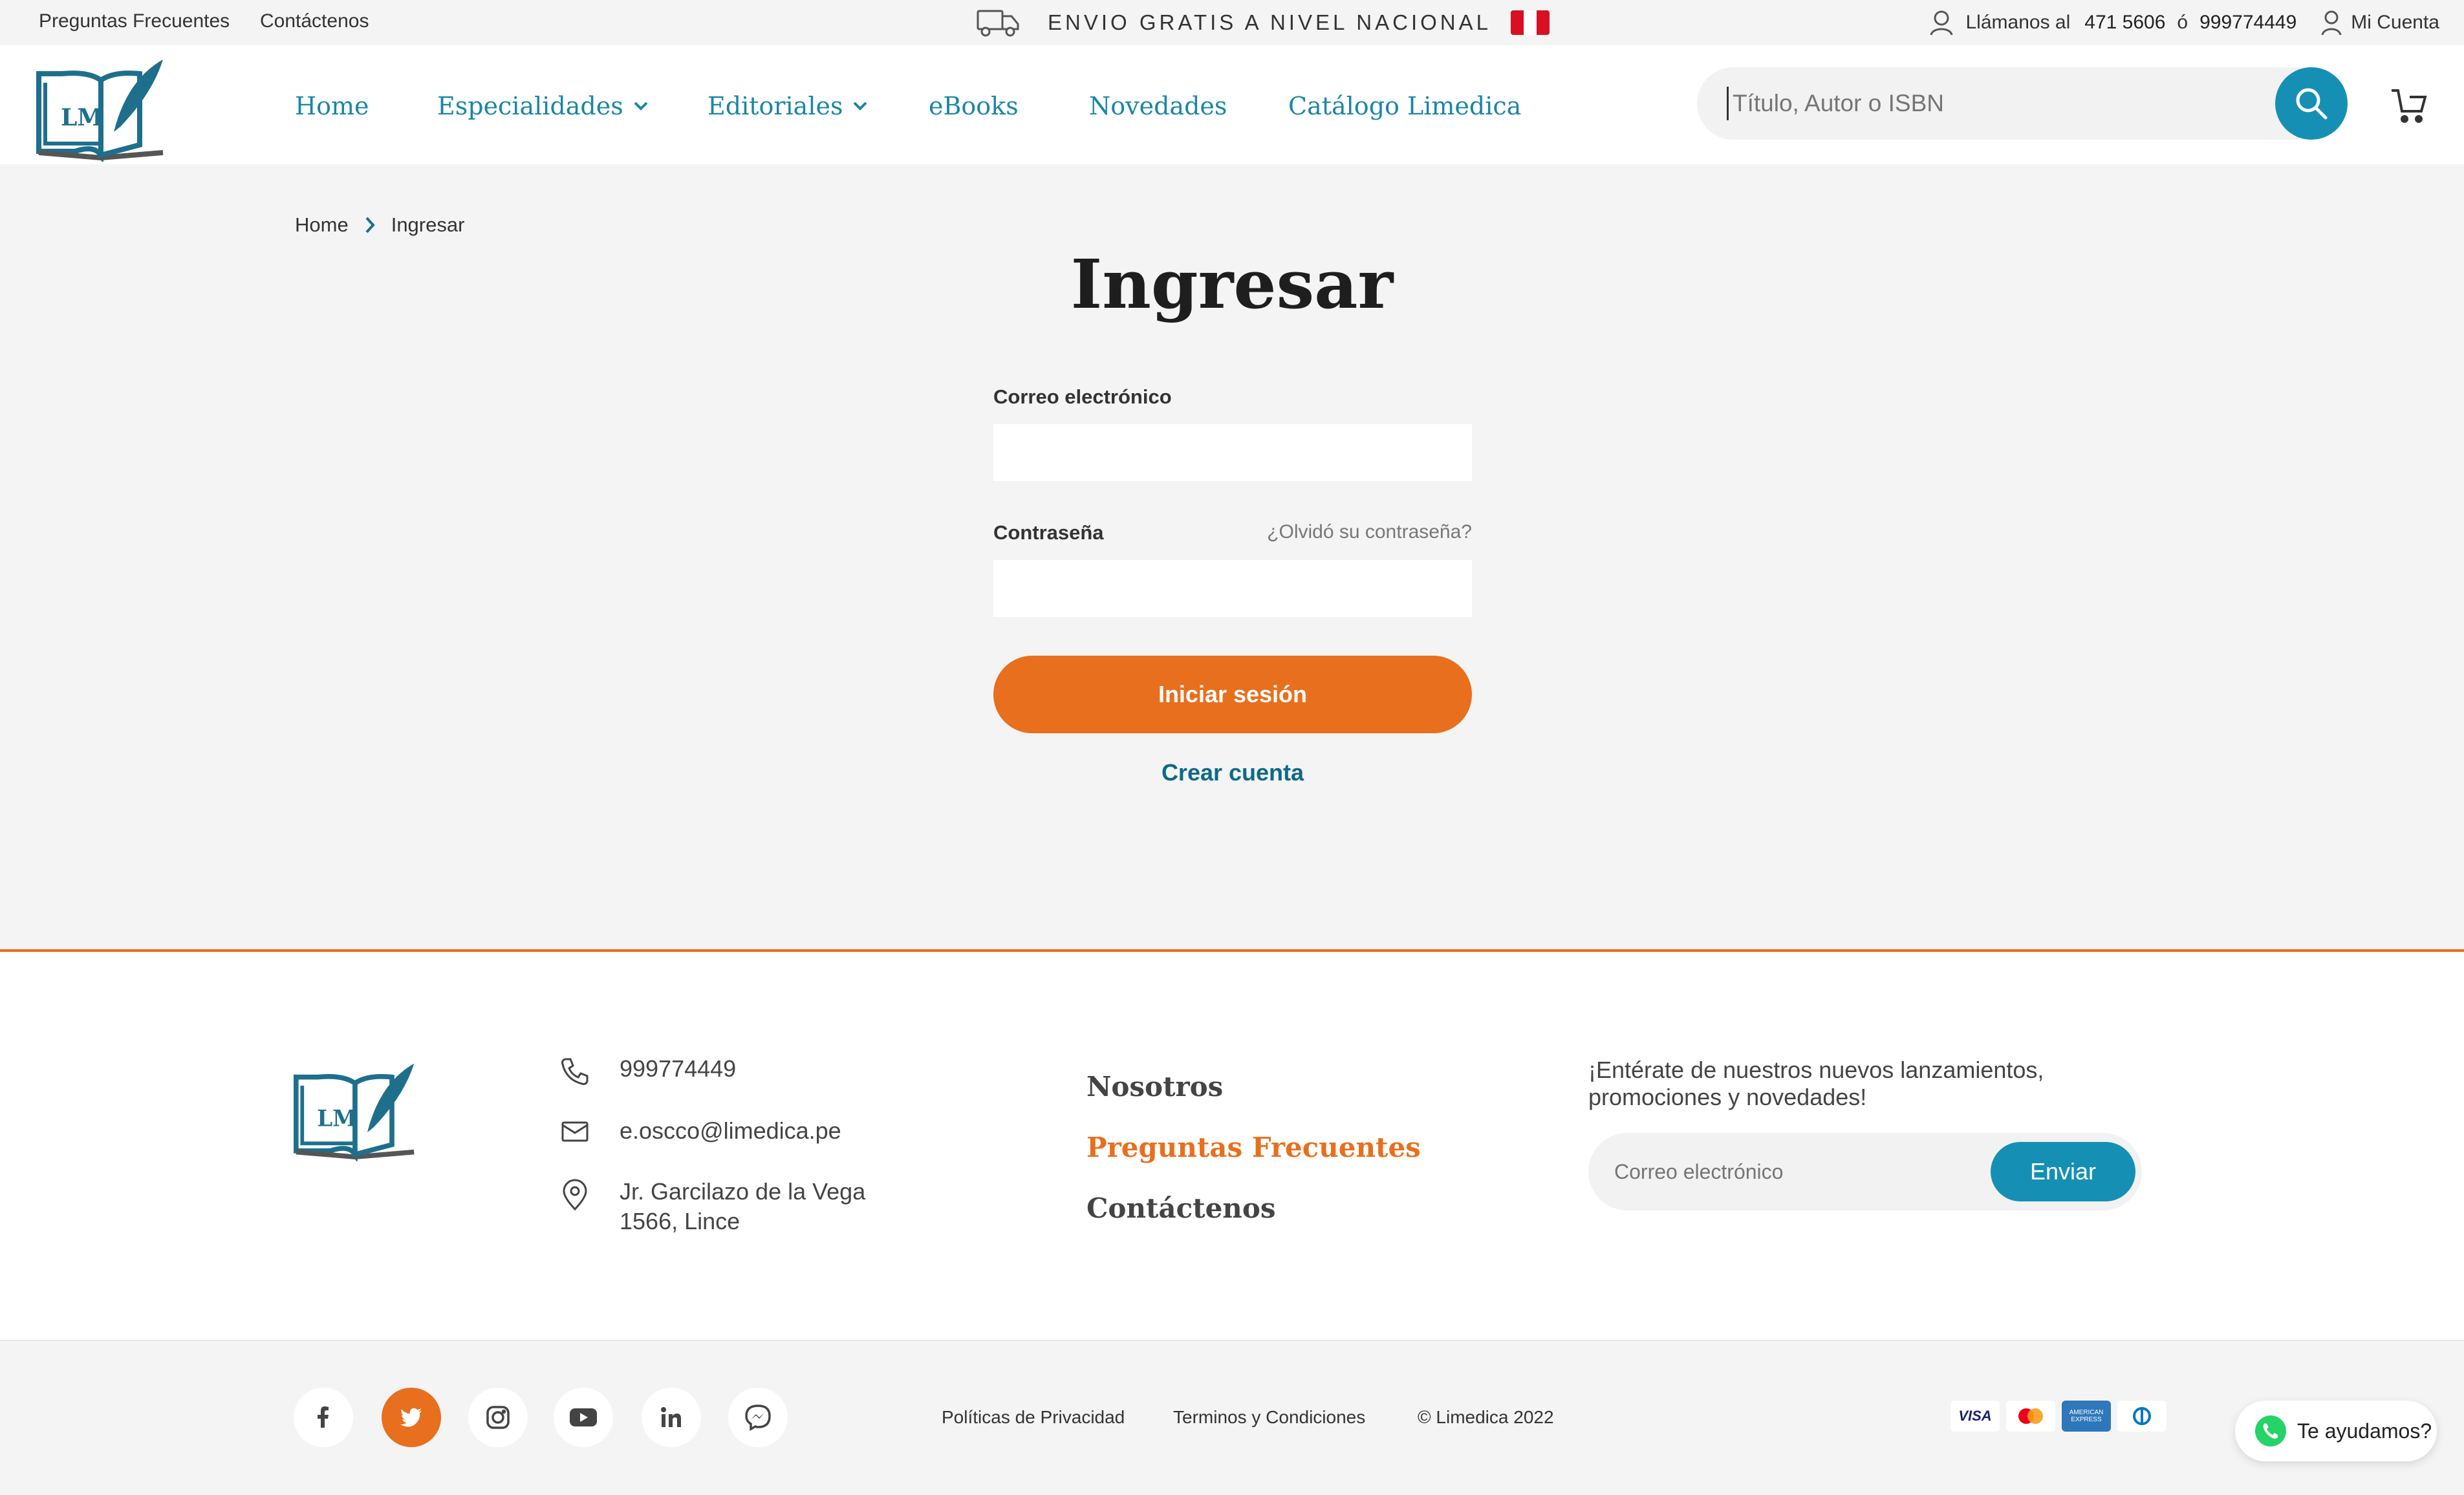 This screenshot has width=2464, height=1495. Describe the element at coordinates (2336, 1431) in the screenshot. I see `whatsapp-help-button: Te ayudamos?` at that location.